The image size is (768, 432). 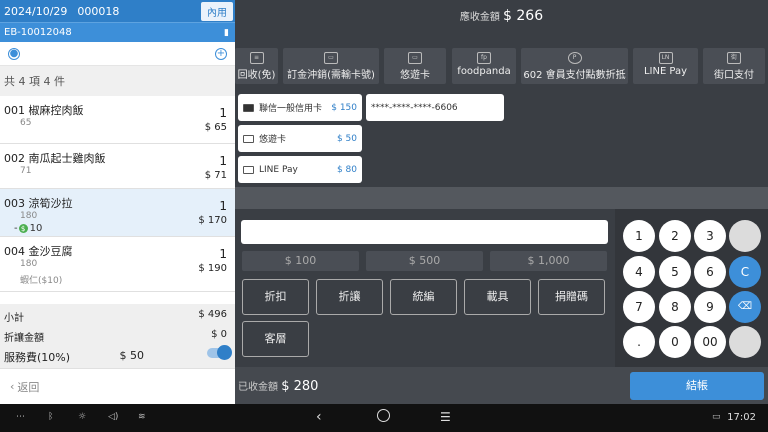 I want to click on checkout-button: 結帳, so click(x=697, y=386).